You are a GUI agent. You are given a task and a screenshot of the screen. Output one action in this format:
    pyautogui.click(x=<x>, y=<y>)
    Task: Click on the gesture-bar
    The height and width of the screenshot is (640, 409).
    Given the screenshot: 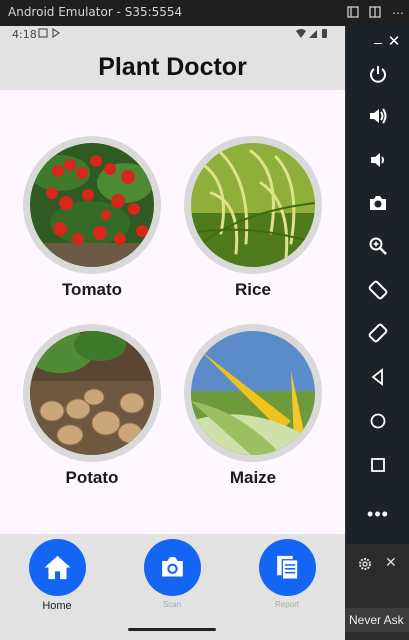 What is the action you would take?
    pyautogui.click(x=172, y=629)
    